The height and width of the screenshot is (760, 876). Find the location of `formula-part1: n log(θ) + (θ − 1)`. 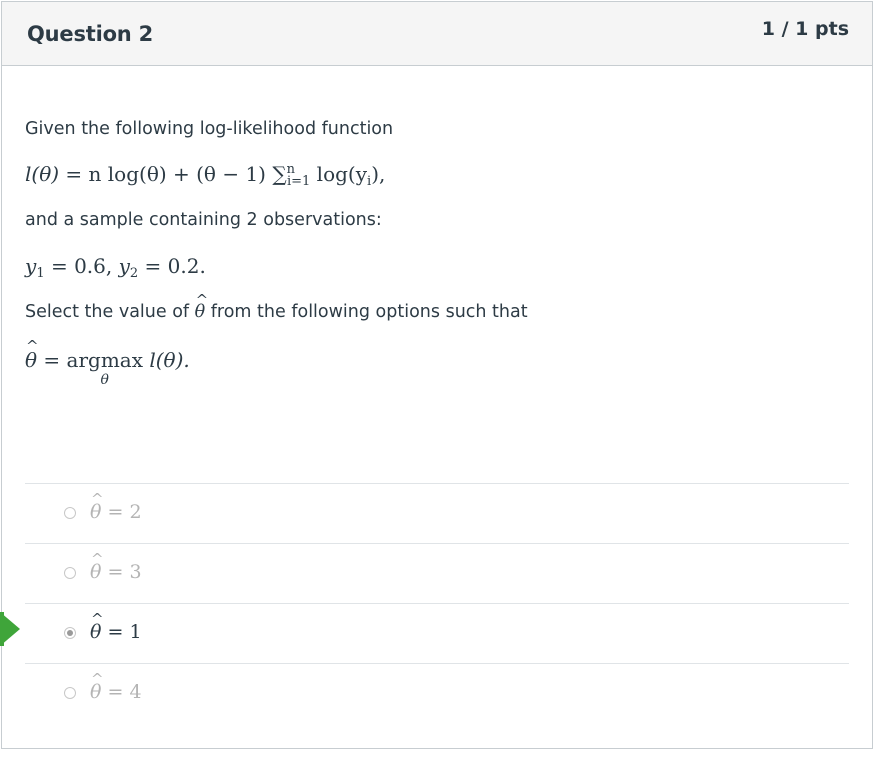

formula-part1: n log(θ) + (θ − 1) is located at coordinates (180, 174).